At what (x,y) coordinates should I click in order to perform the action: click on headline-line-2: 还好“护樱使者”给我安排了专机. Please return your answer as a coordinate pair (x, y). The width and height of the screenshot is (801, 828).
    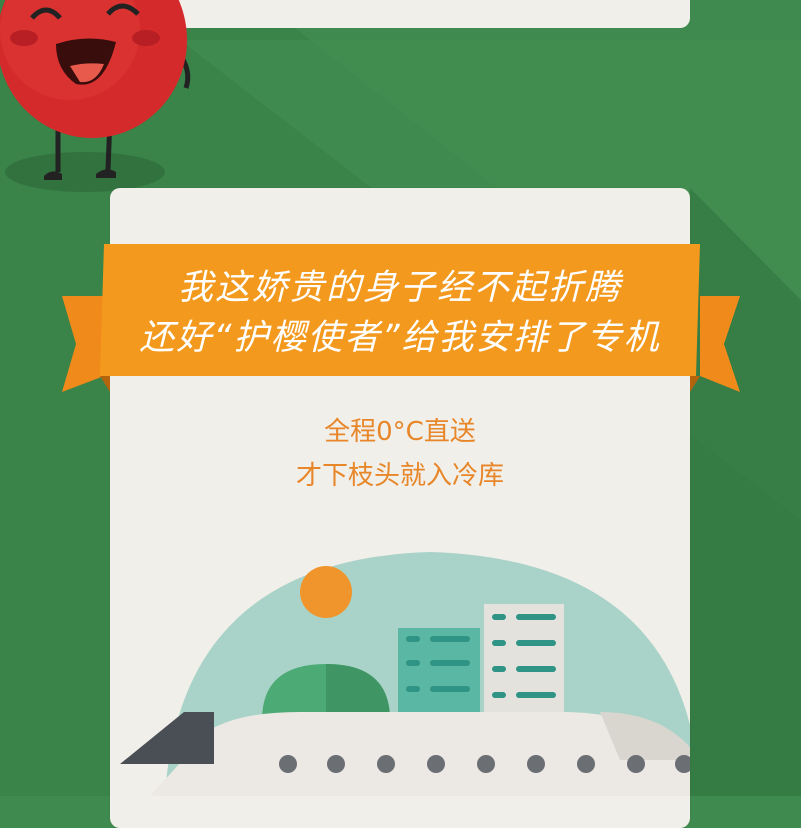
    Looking at the image, I should click on (400, 338).